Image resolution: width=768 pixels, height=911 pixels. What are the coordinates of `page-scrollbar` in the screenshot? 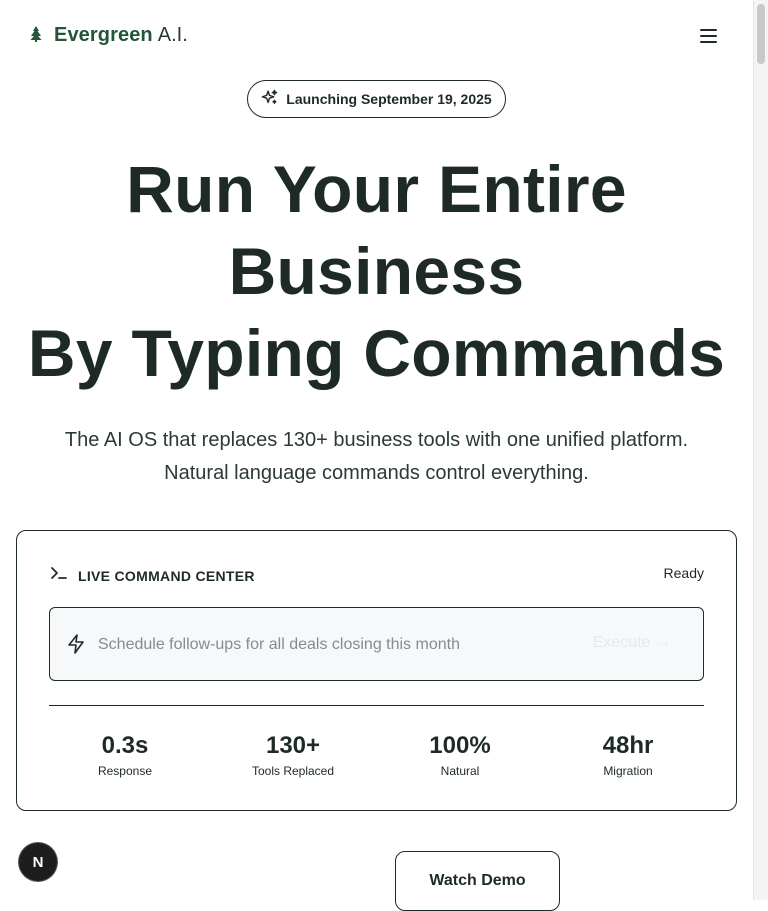 It's located at (760, 450).